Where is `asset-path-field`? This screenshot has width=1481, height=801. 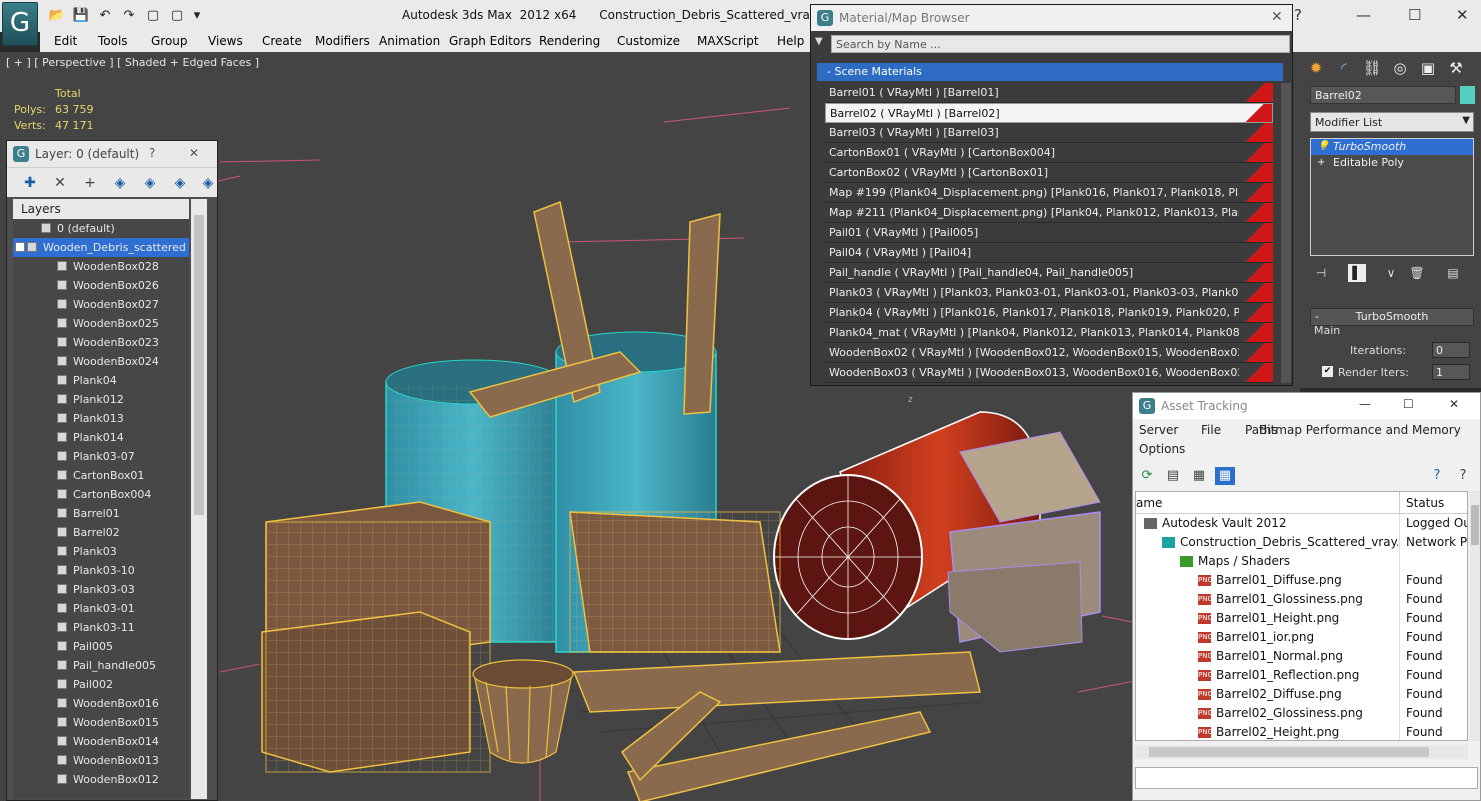
asset-path-field is located at coordinates (1306, 778).